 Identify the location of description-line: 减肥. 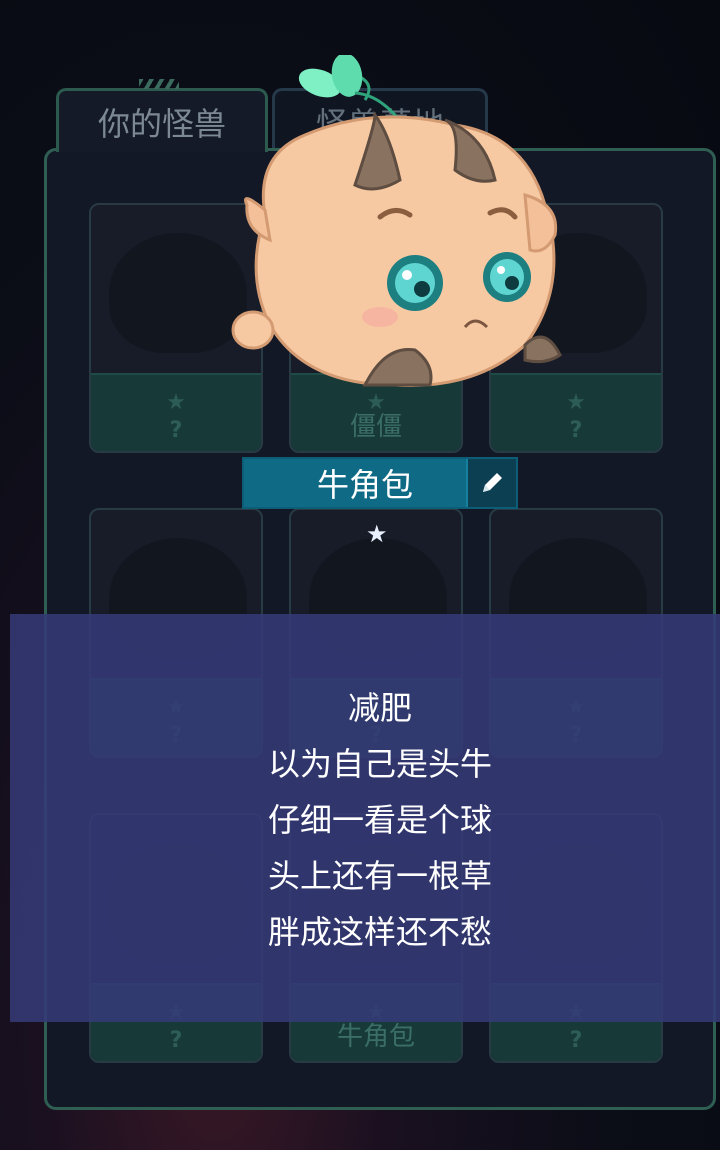
(379, 708).